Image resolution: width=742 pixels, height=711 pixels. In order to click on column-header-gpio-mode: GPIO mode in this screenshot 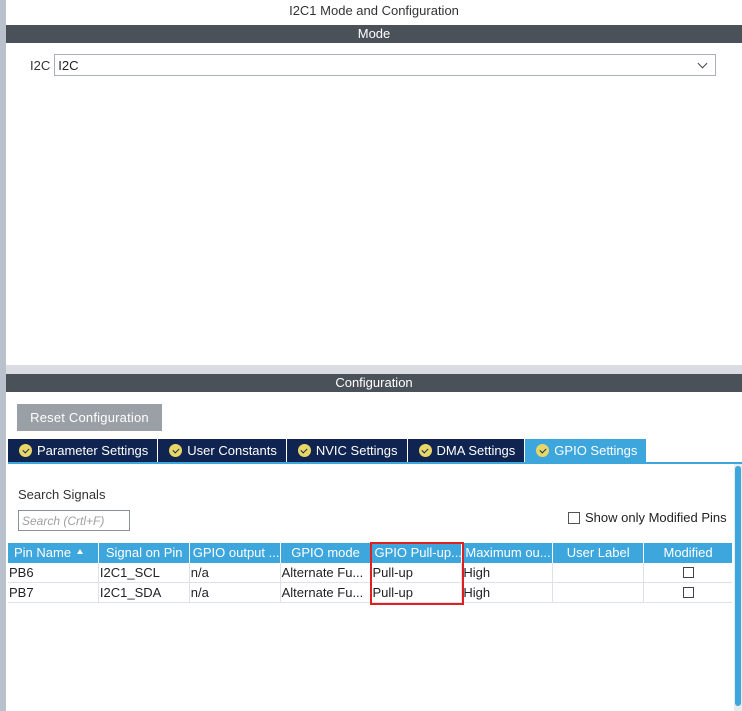, I will do `click(326, 553)`.